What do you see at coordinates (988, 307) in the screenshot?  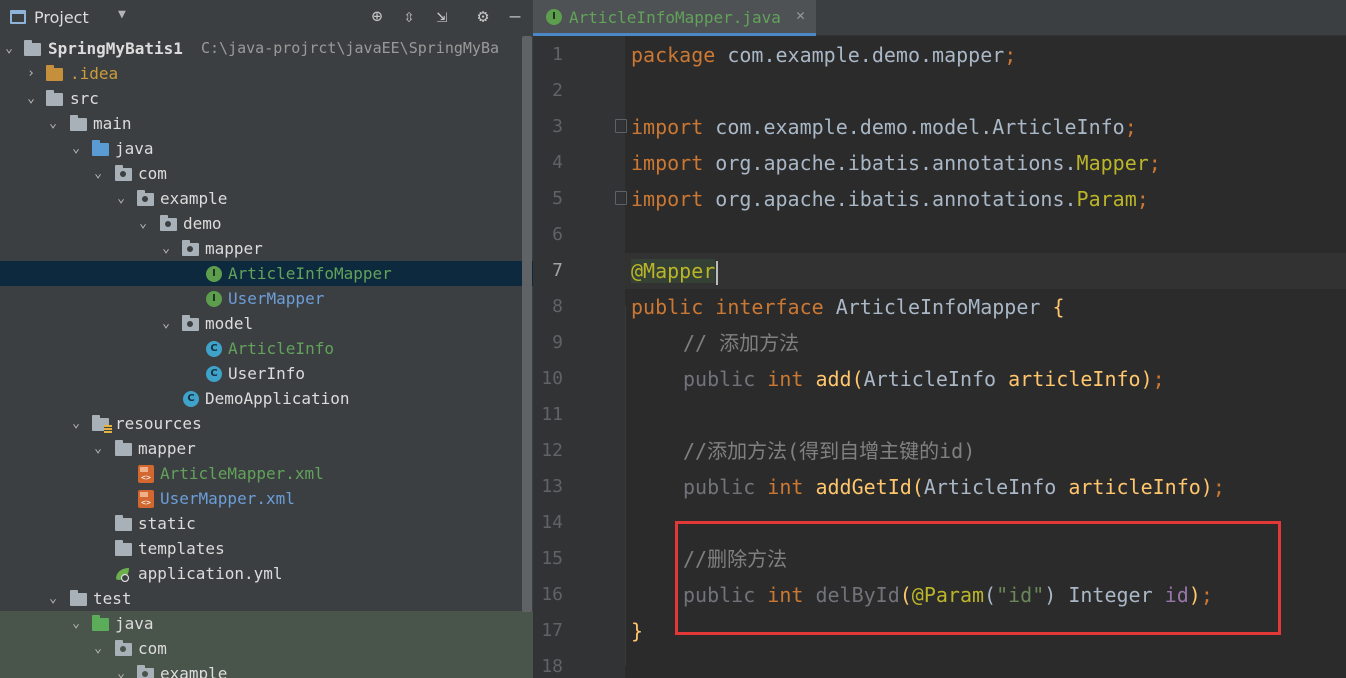 I see `code-line-8: public interface ArticleInfoMapper {` at bounding box center [988, 307].